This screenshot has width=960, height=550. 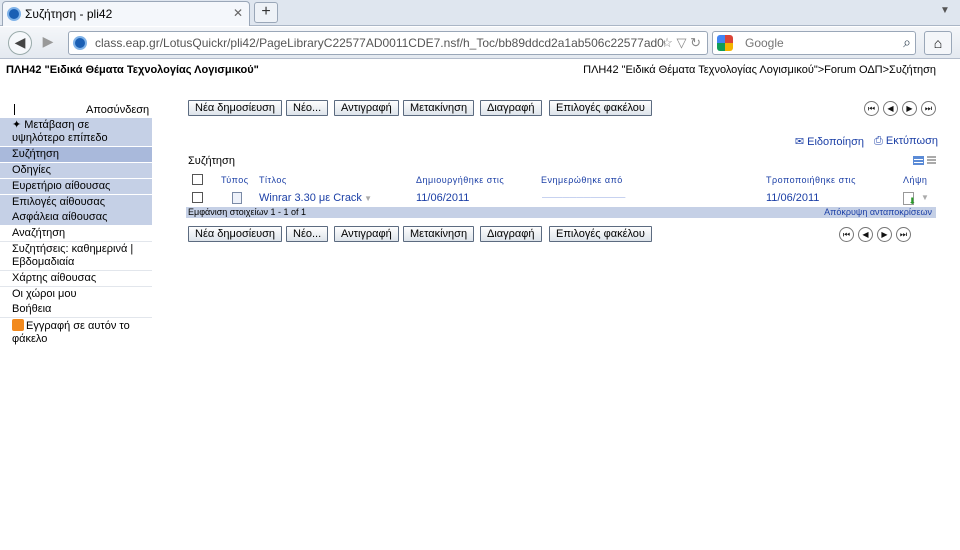 I want to click on sidebar-item-my-places: Οι χώροι μου, so click(x=76, y=294).